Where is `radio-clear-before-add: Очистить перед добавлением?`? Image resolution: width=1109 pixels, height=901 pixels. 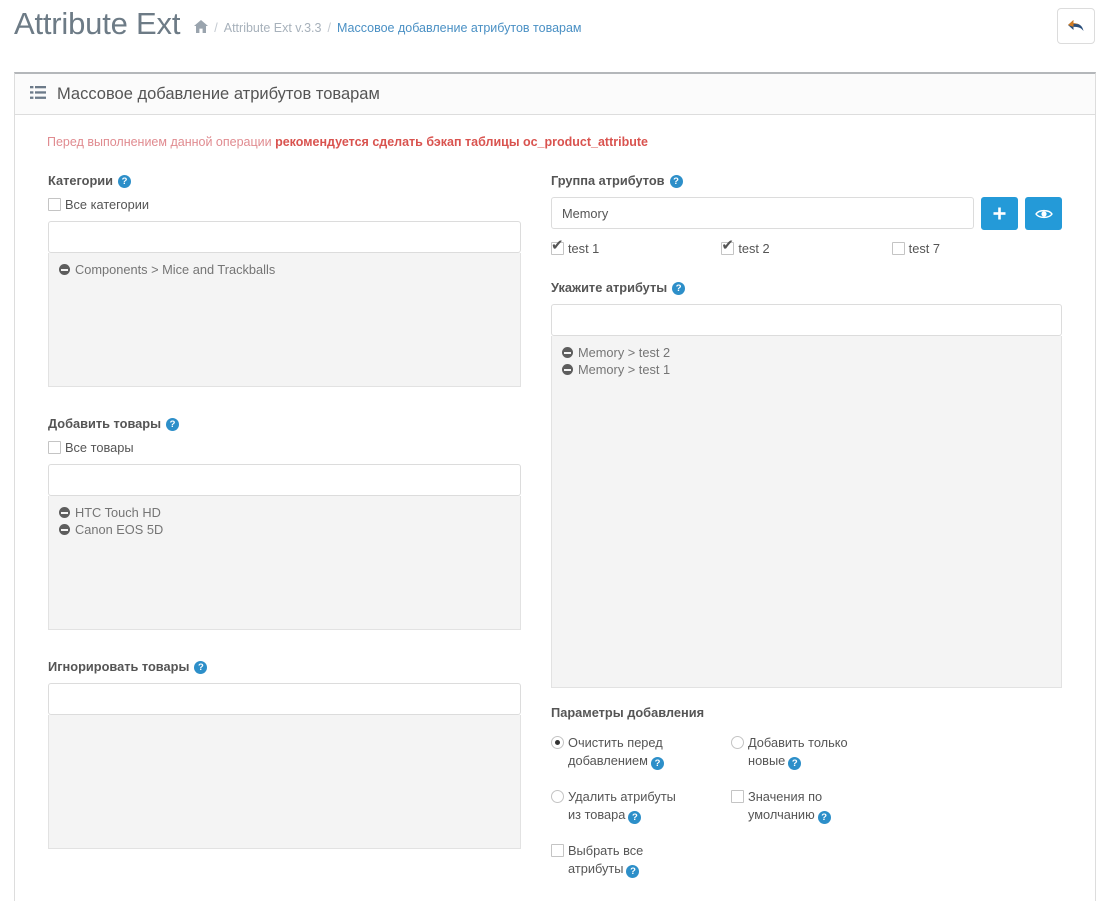 radio-clear-before-add: Очистить перед добавлением? is located at coordinates (641, 752).